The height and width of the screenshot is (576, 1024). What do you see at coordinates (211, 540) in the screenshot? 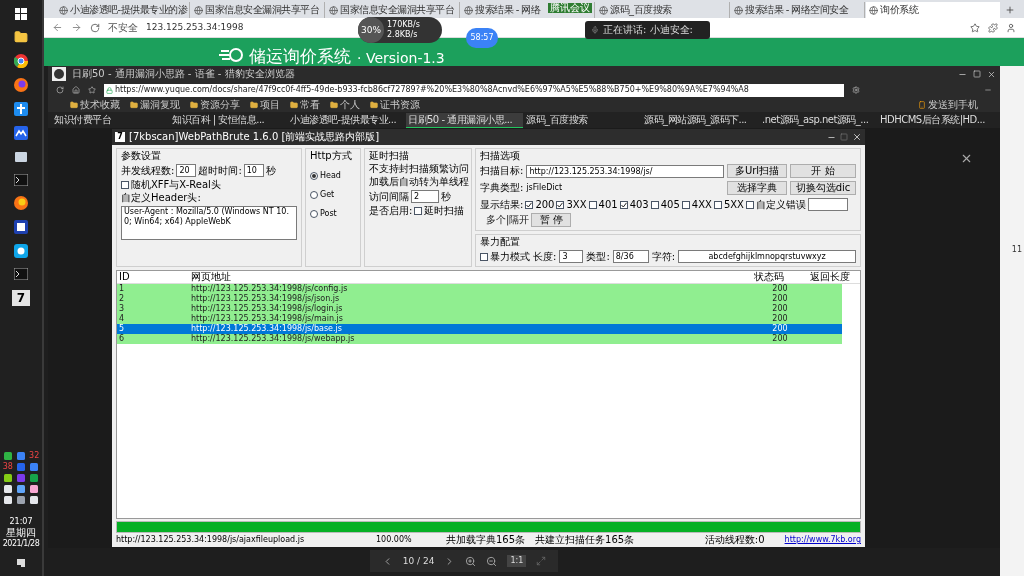
I see `status-current-url: http://123.125.253.34:1998/js/ajaxfileupload.js` at bounding box center [211, 540].